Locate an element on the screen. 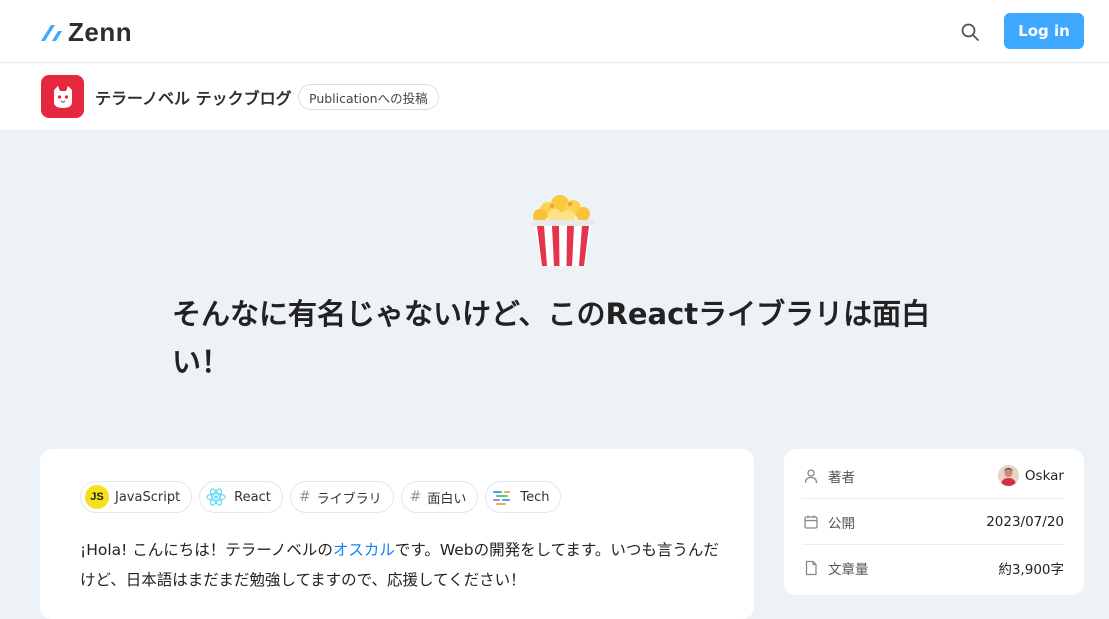 This screenshot has width=1109, height=619. publication-avatar is located at coordinates (62, 96).